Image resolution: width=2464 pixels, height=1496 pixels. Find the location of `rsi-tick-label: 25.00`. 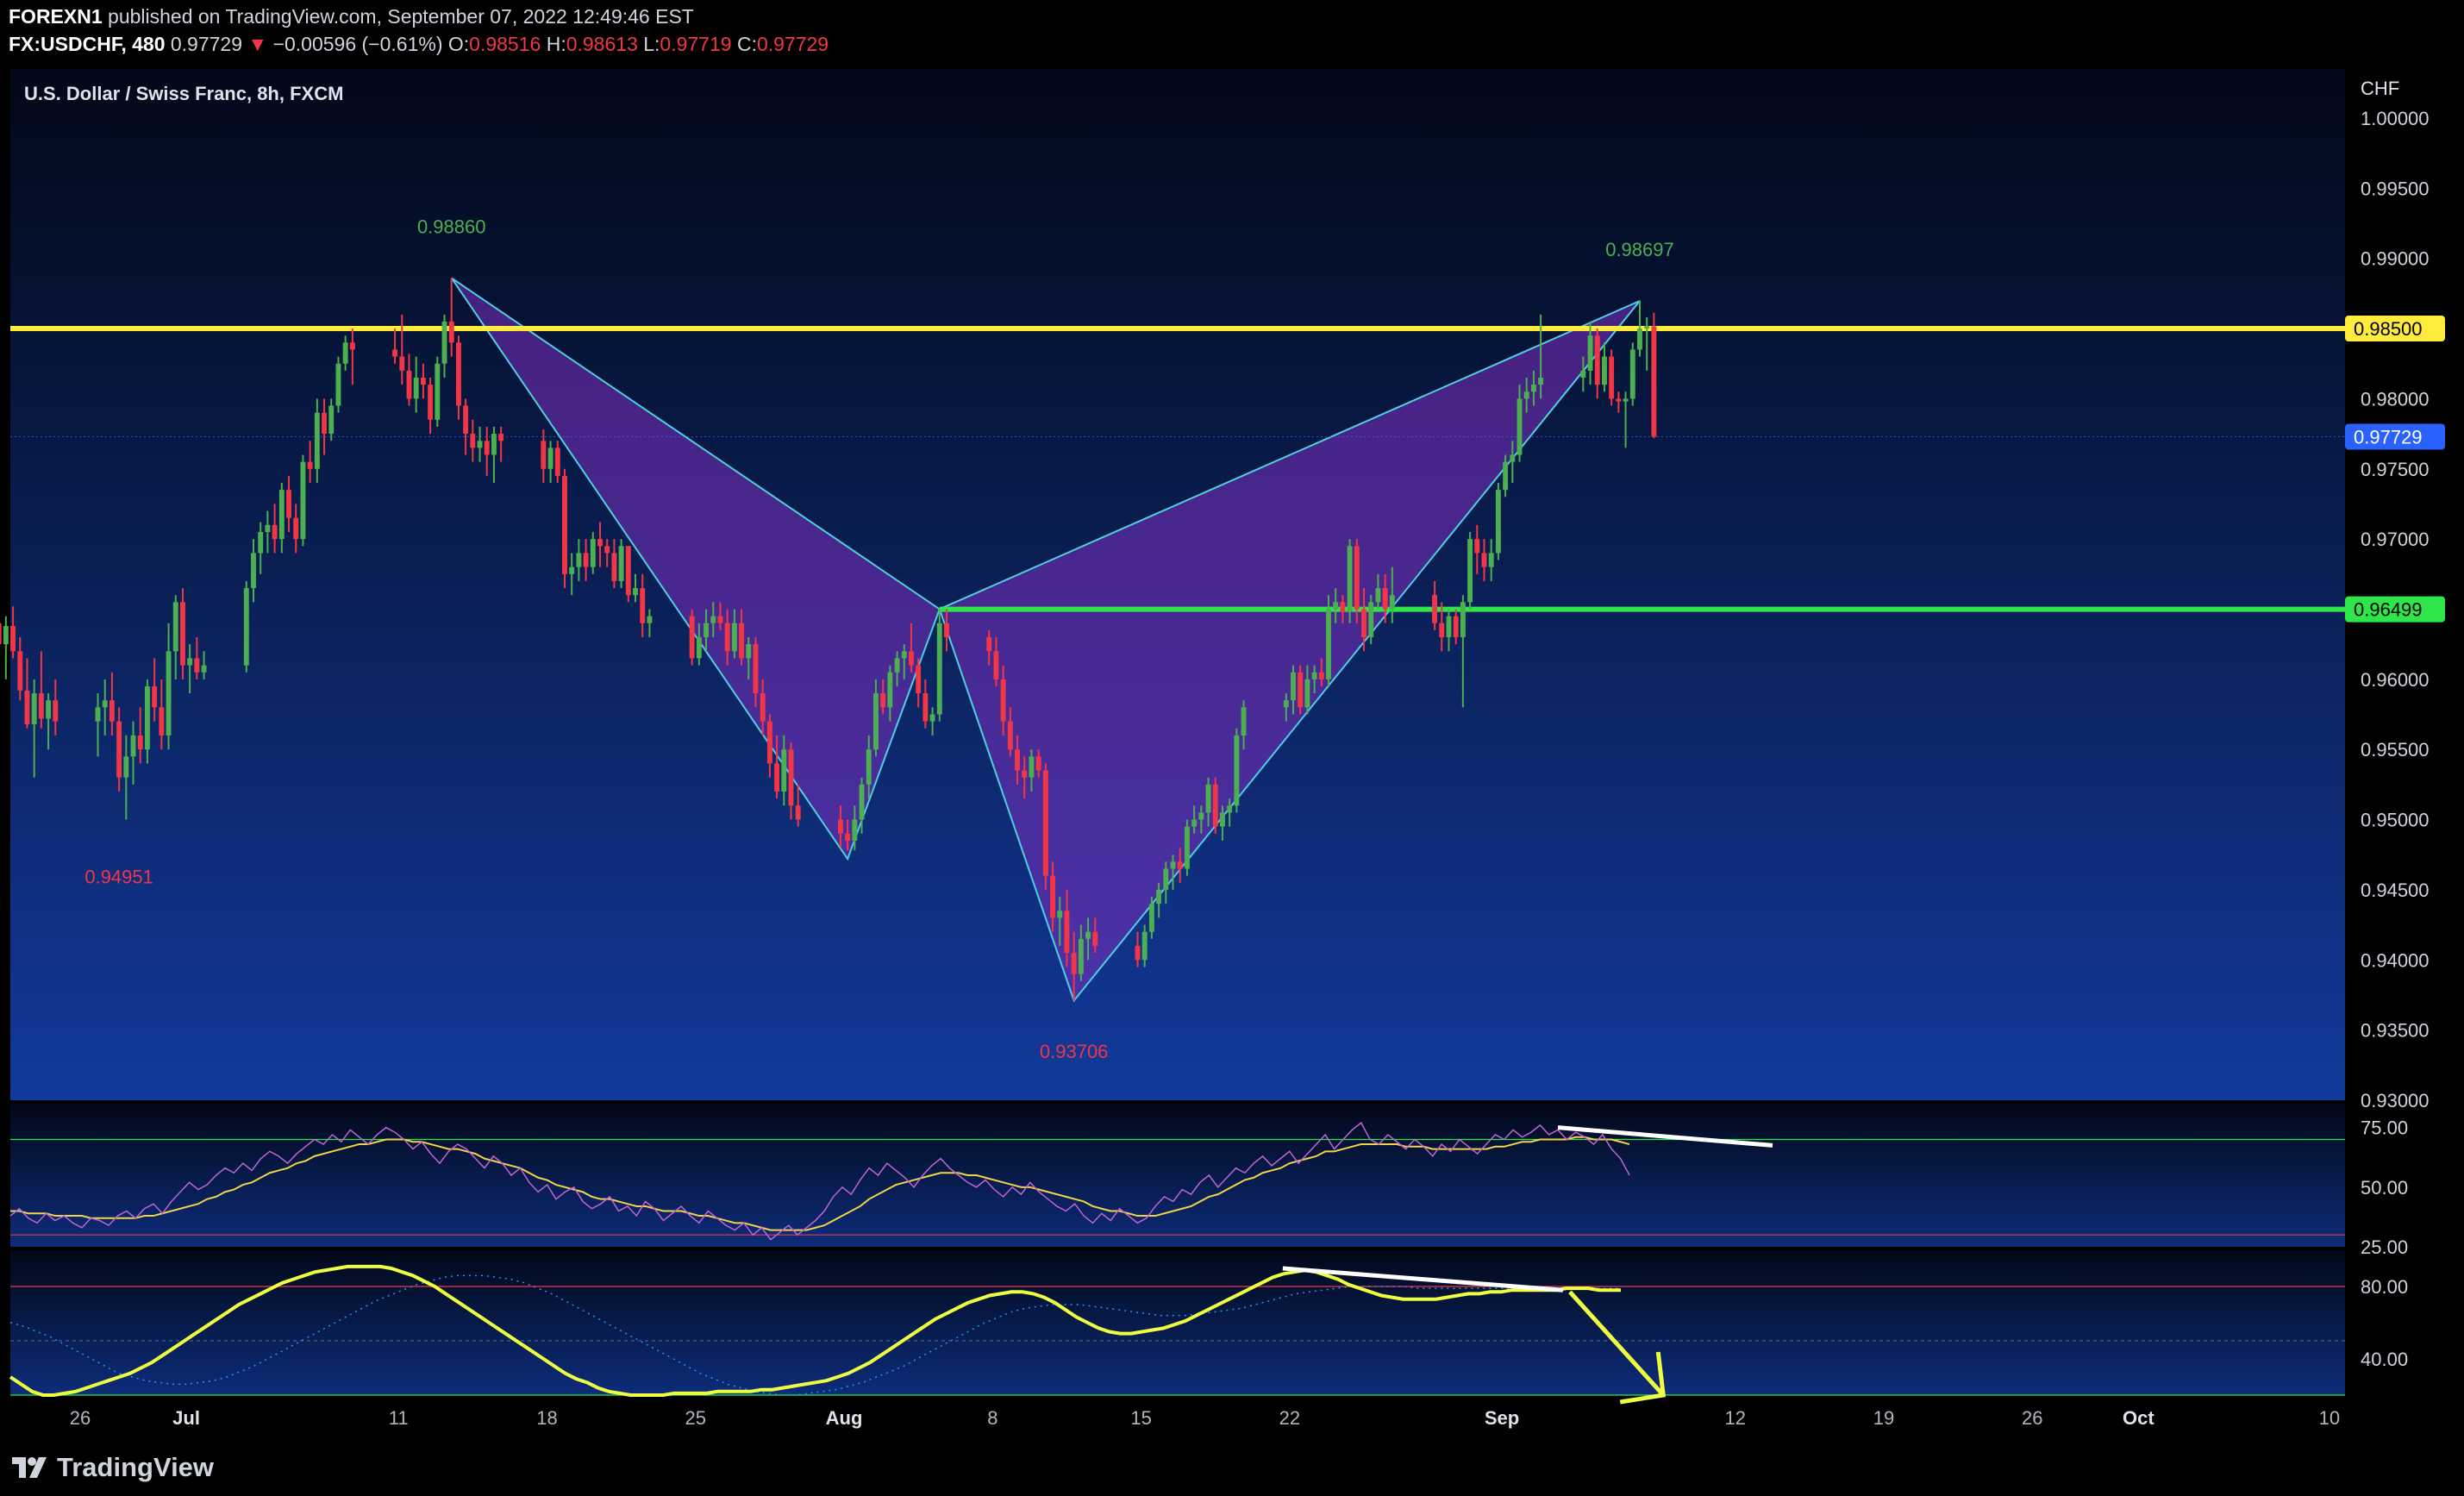

rsi-tick-label: 25.00 is located at coordinates (2384, 1247).